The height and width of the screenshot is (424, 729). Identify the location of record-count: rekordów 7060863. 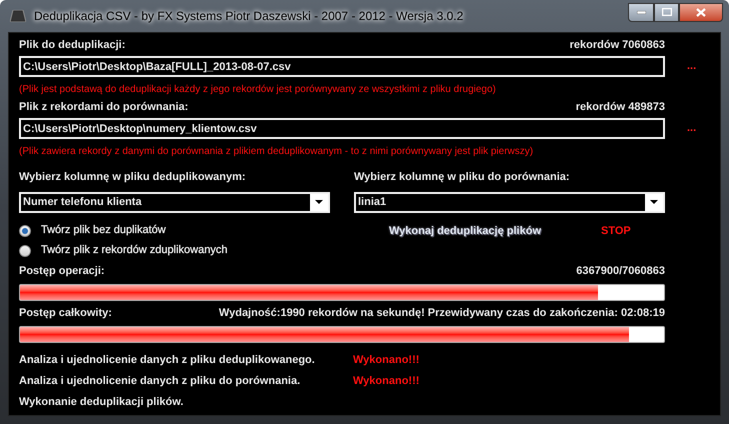
(617, 45).